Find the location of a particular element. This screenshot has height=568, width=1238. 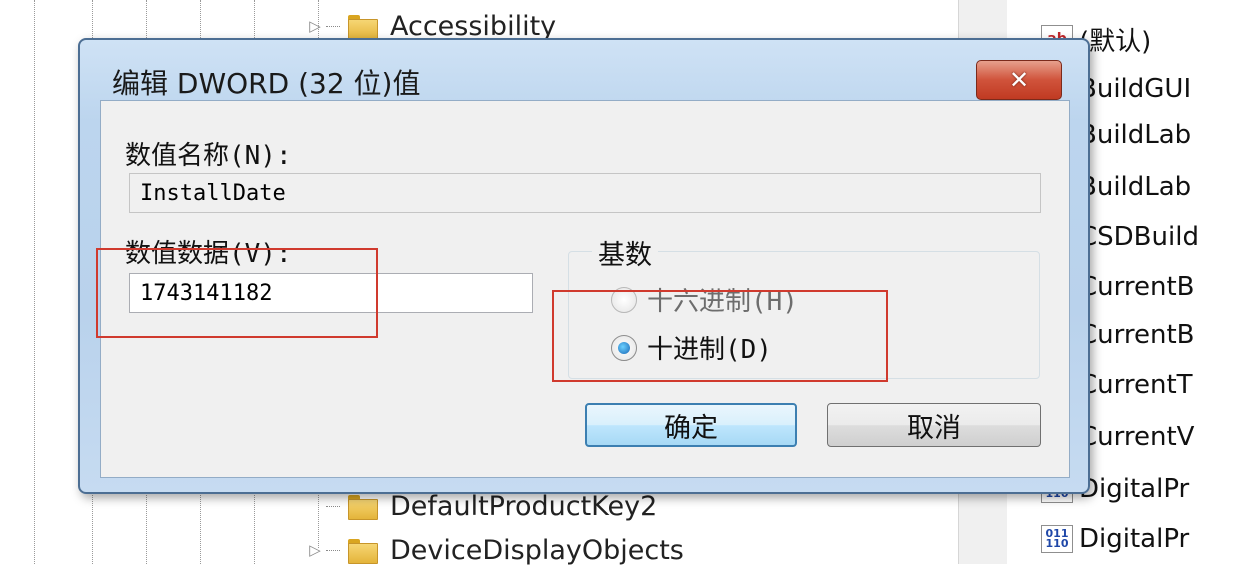

tree-item-label: Accessibility is located at coordinates (473, 26).